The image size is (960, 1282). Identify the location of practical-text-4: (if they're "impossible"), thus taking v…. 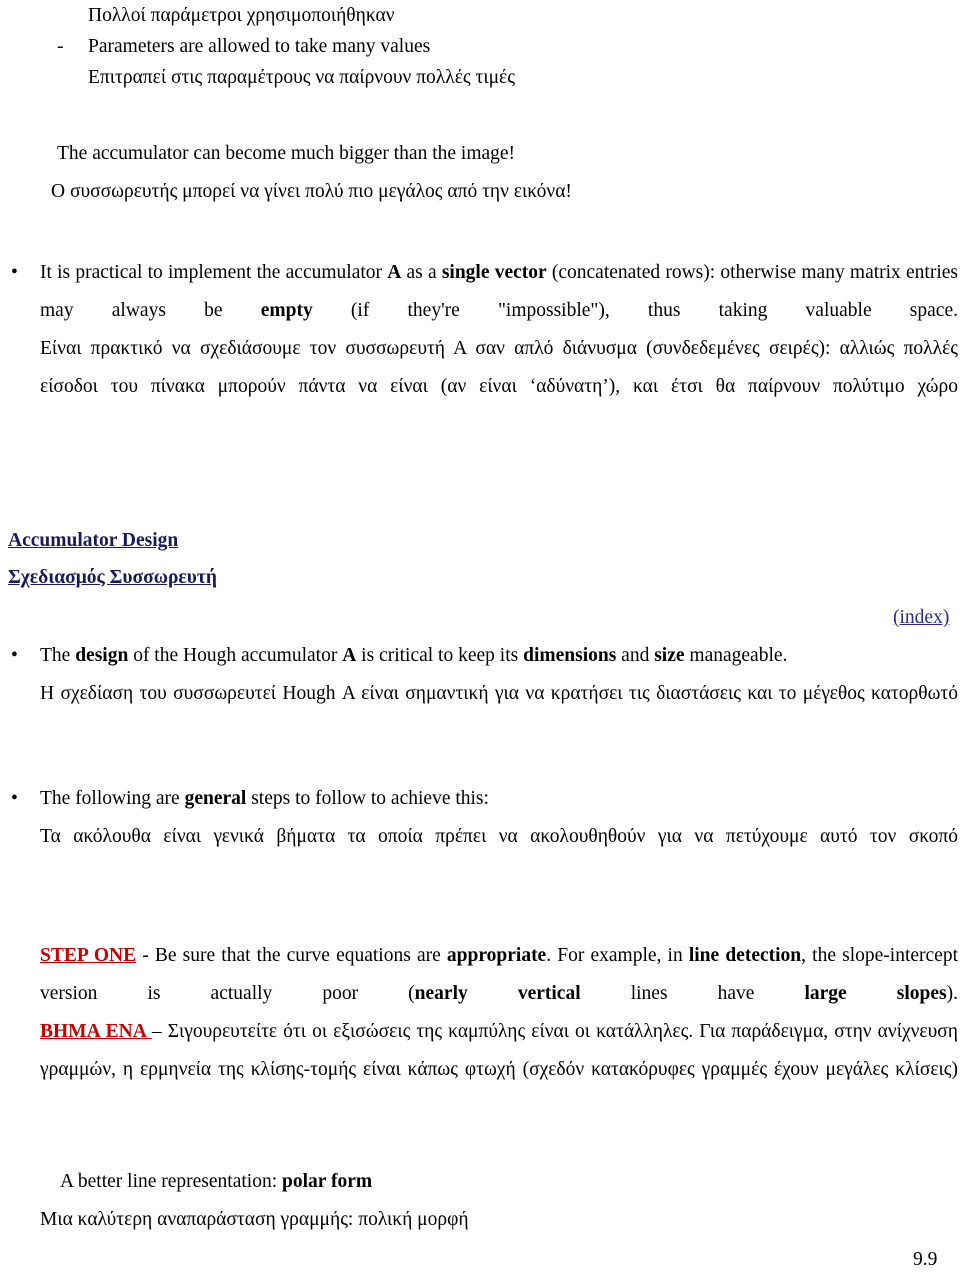
(635, 310).